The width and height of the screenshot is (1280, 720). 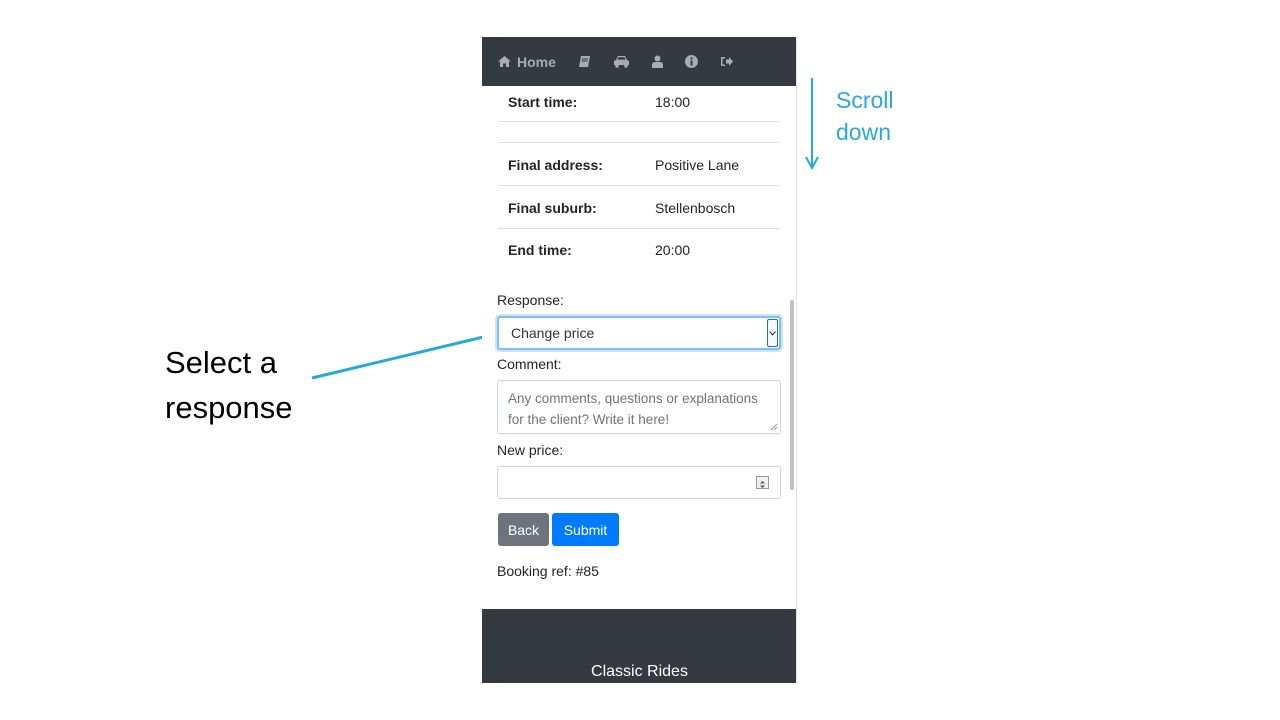 I want to click on nav-cars, so click(x=621, y=61).